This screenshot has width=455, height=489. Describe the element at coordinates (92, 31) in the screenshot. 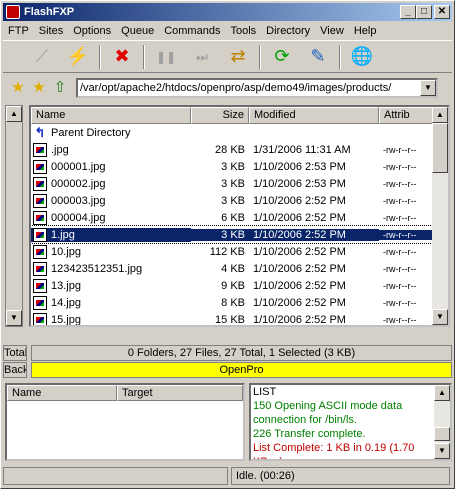

I see `menu-options: Options` at that location.